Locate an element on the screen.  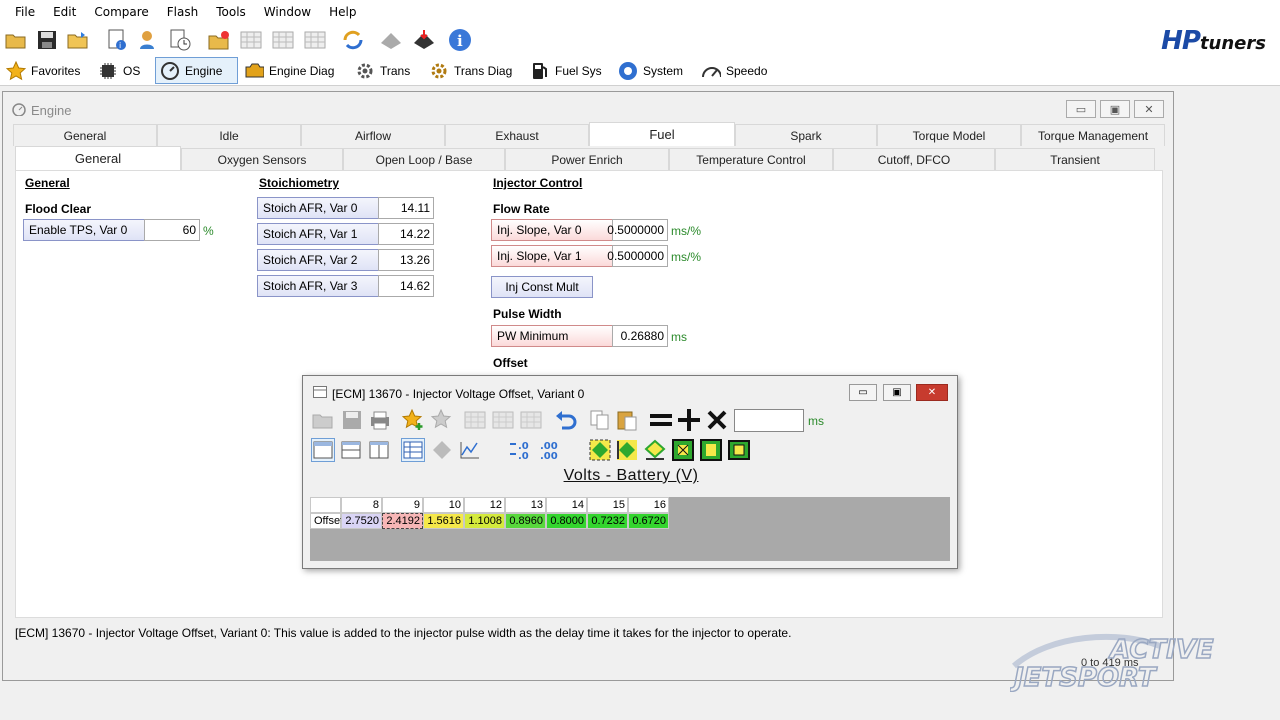
graph-icon is located at coordinates (470, 450).